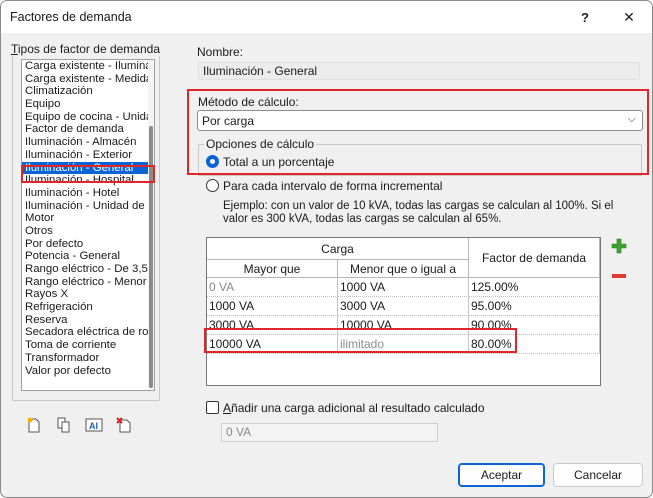 This screenshot has height=498, width=653. I want to click on title-bar: Factores de demanda ? ✕, so click(326, 17).